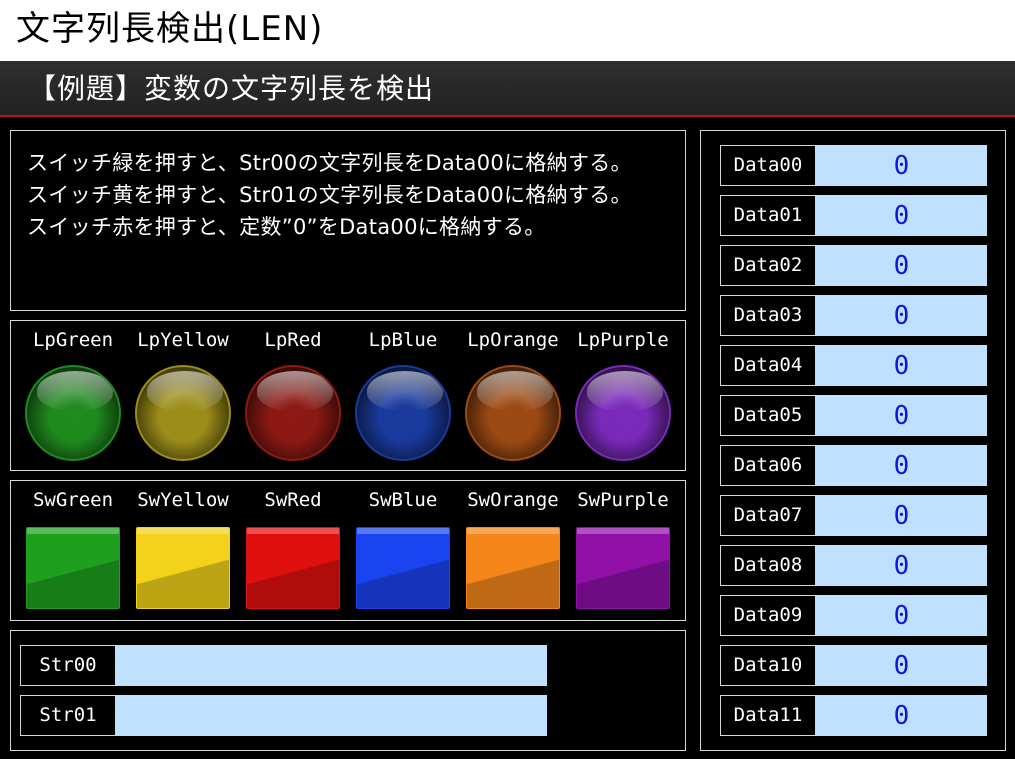 Image resolution: width=1015 pixels, height=759 pixels. What do you see at coordinates (73, 340) in the screenshot?
I see `lamp-label-green: LpGreen` at bounding box center [73, 340].